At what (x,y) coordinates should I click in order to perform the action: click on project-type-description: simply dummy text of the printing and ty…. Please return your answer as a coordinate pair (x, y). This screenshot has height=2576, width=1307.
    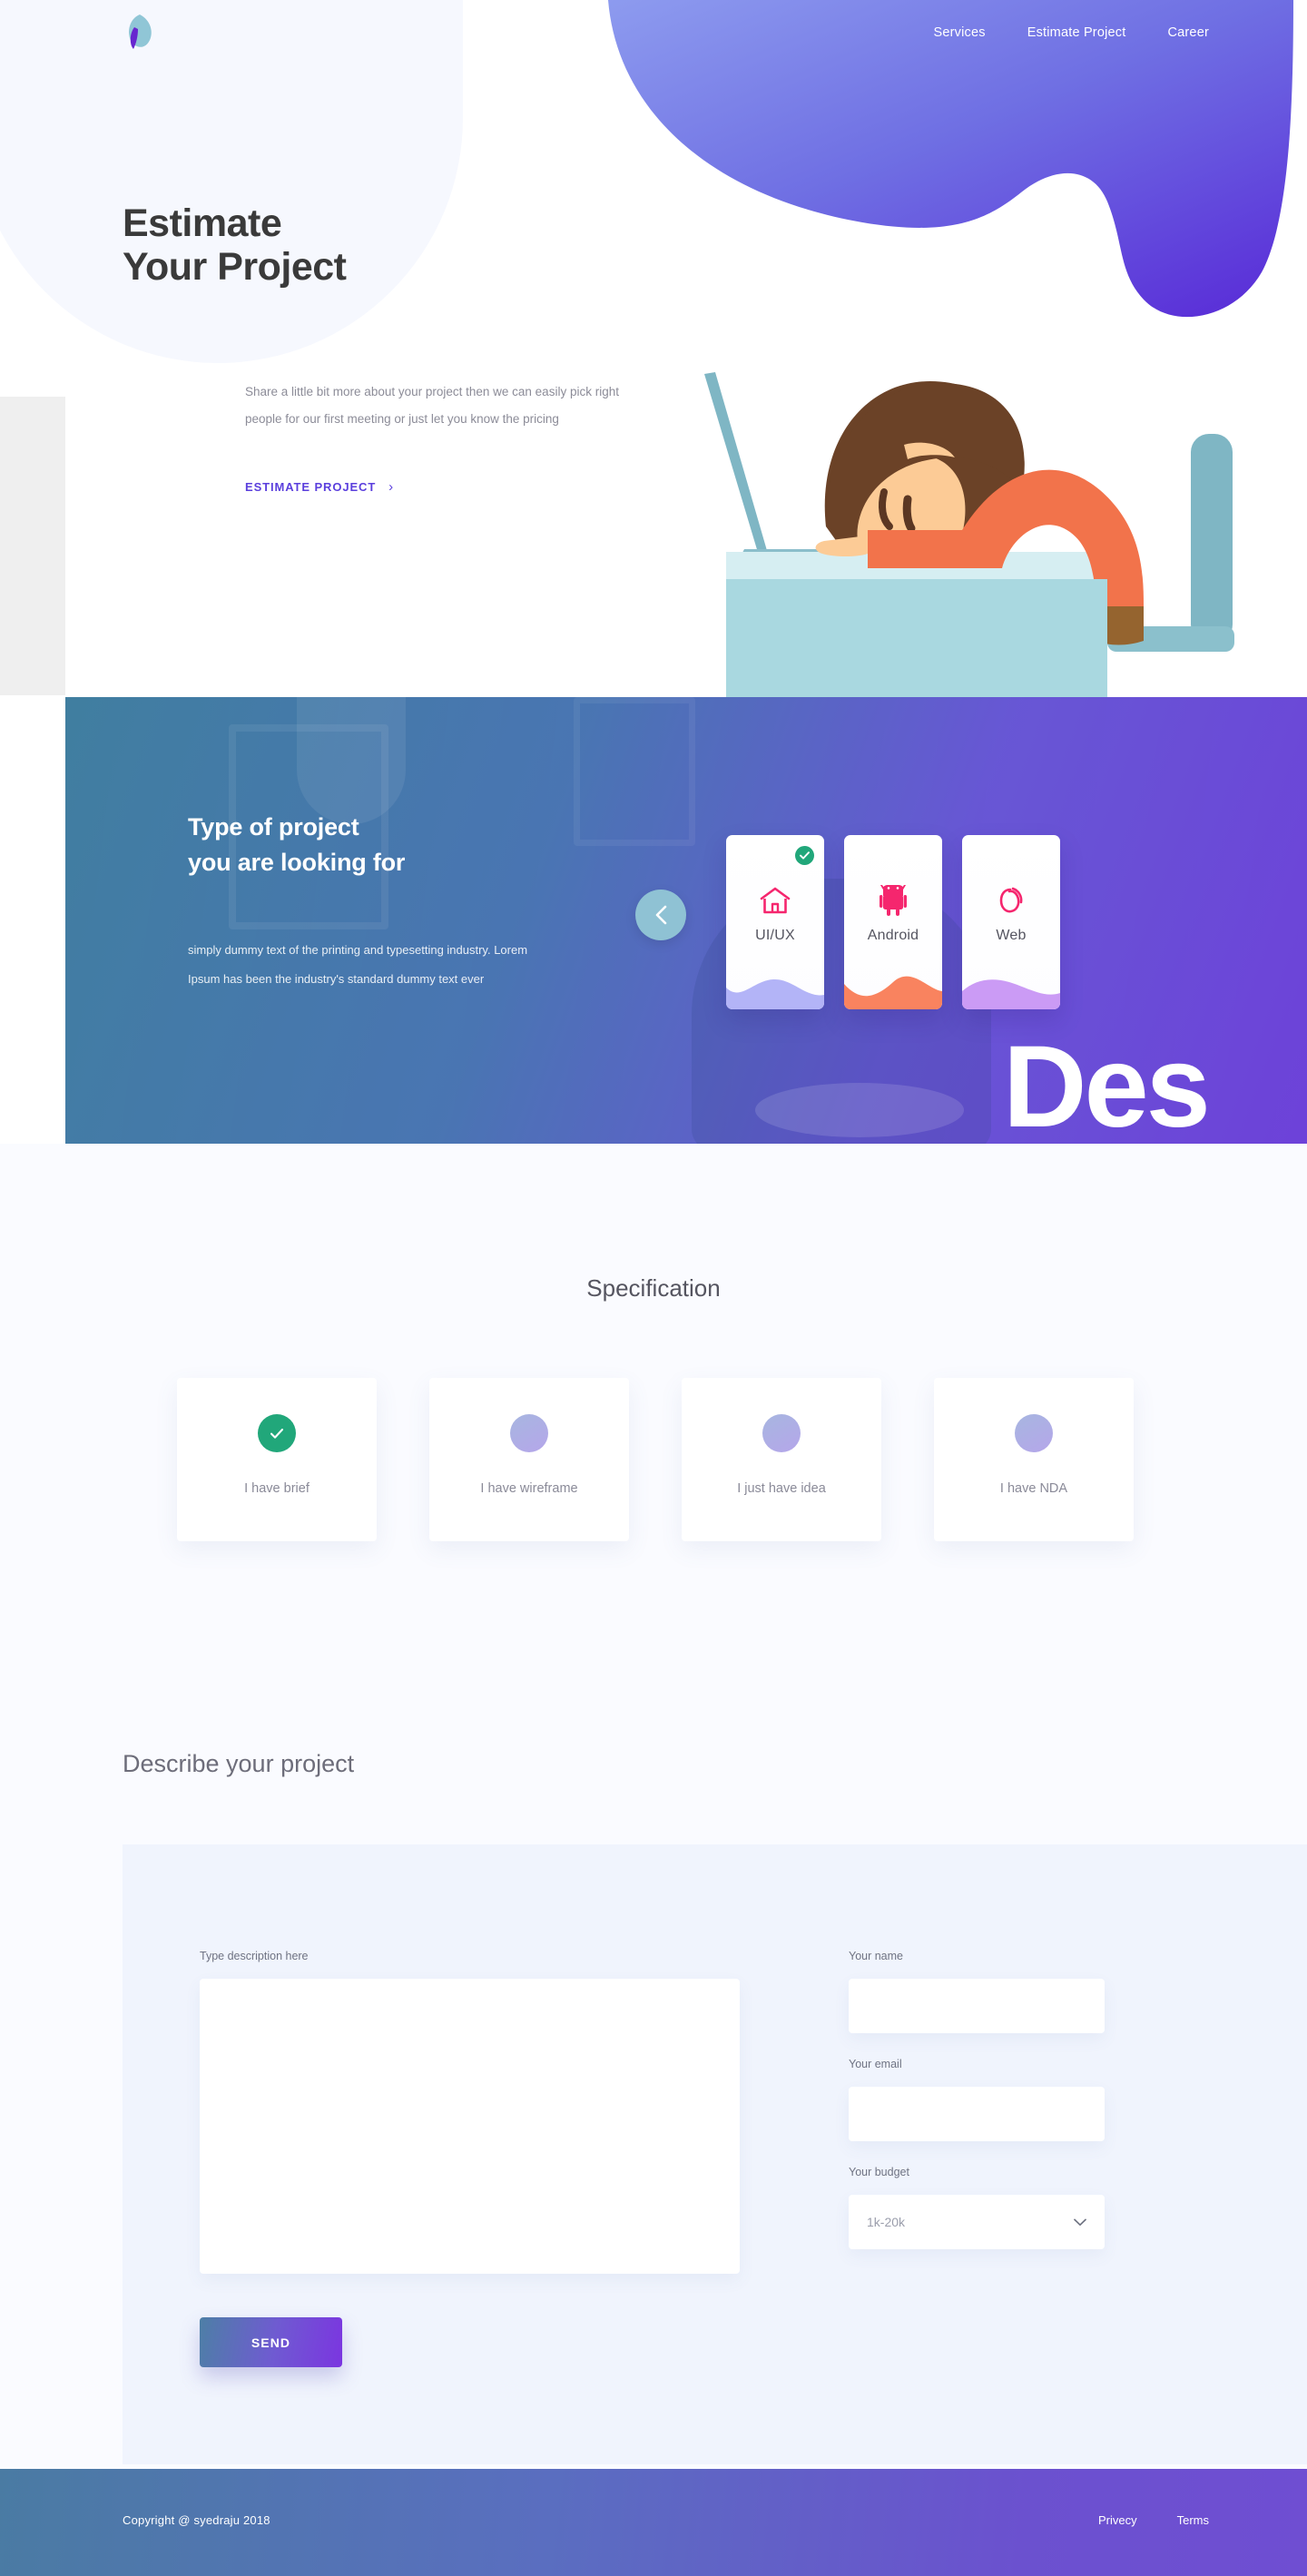
    Looking at the image, I should click on (358, 964).